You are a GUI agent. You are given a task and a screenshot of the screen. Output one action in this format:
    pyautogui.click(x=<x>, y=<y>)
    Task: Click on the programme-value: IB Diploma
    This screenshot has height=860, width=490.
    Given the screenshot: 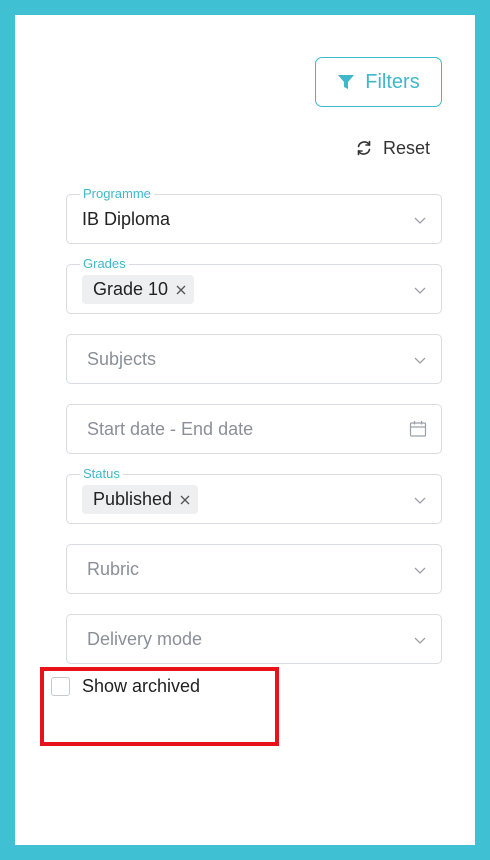 What is the action you would take?
    pyautogui.click(x=126, y=218)
    